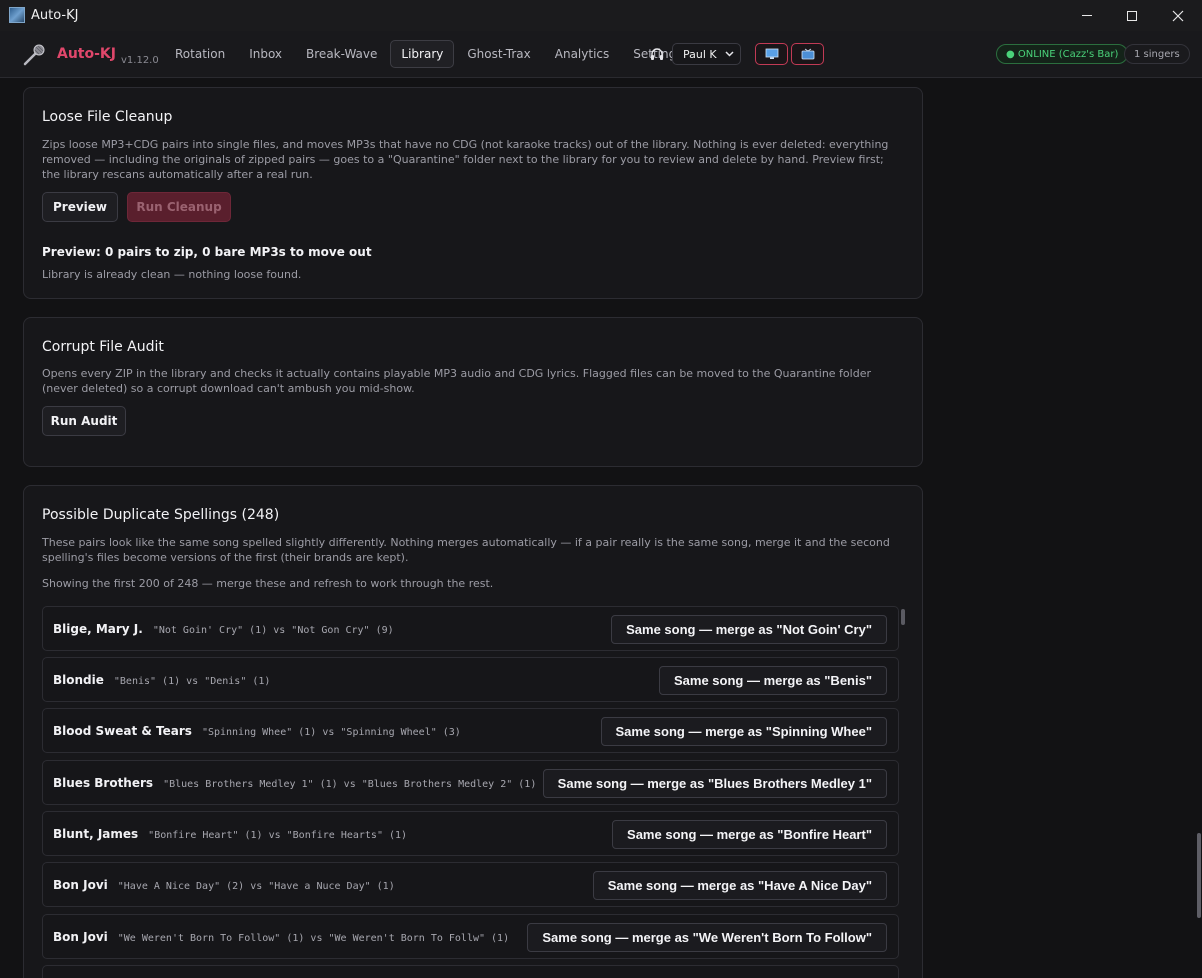  Describe the element at coordinates (17, 15) in the screenshot. I see `app-icon` at that location.